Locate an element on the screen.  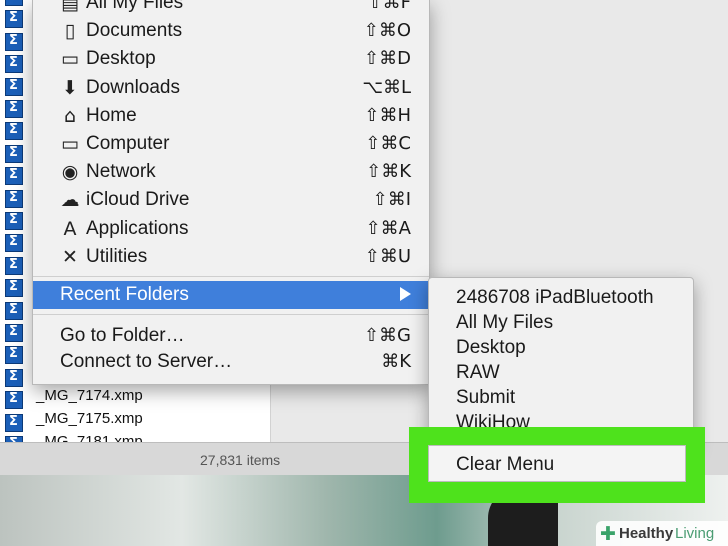
menu-item-documents: ▯ Documents ⇧⌘O is located at coordinates (231, 31).